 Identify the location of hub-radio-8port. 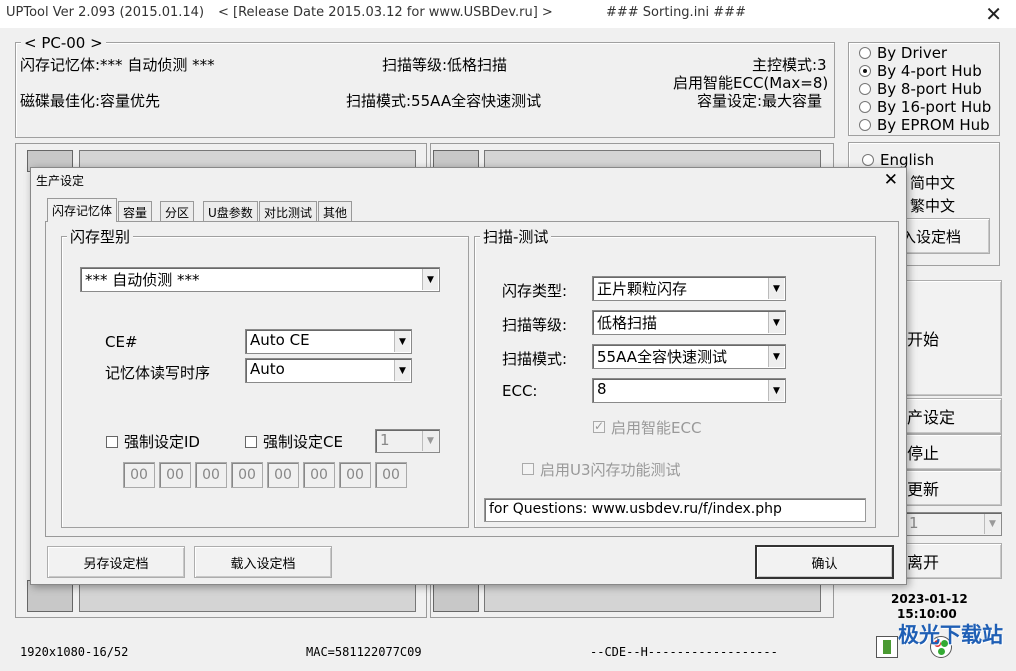
(865, 89).